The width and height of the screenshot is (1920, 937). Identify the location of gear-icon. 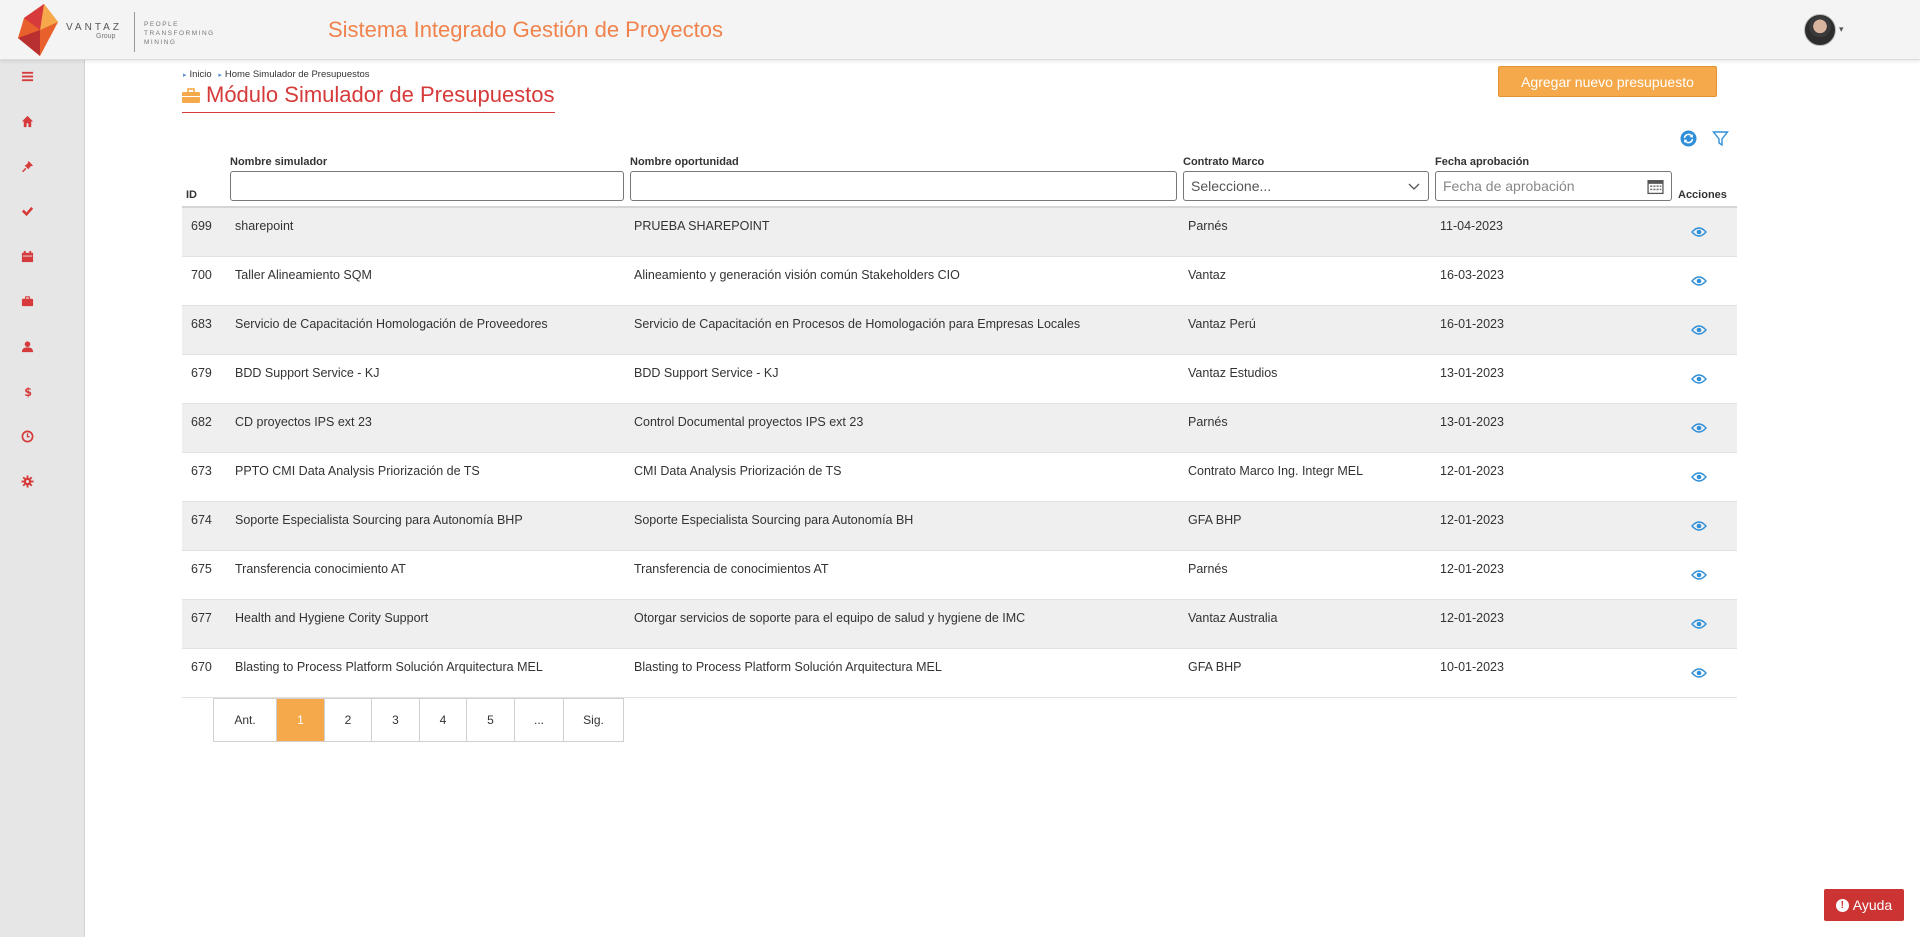
(27, 481).